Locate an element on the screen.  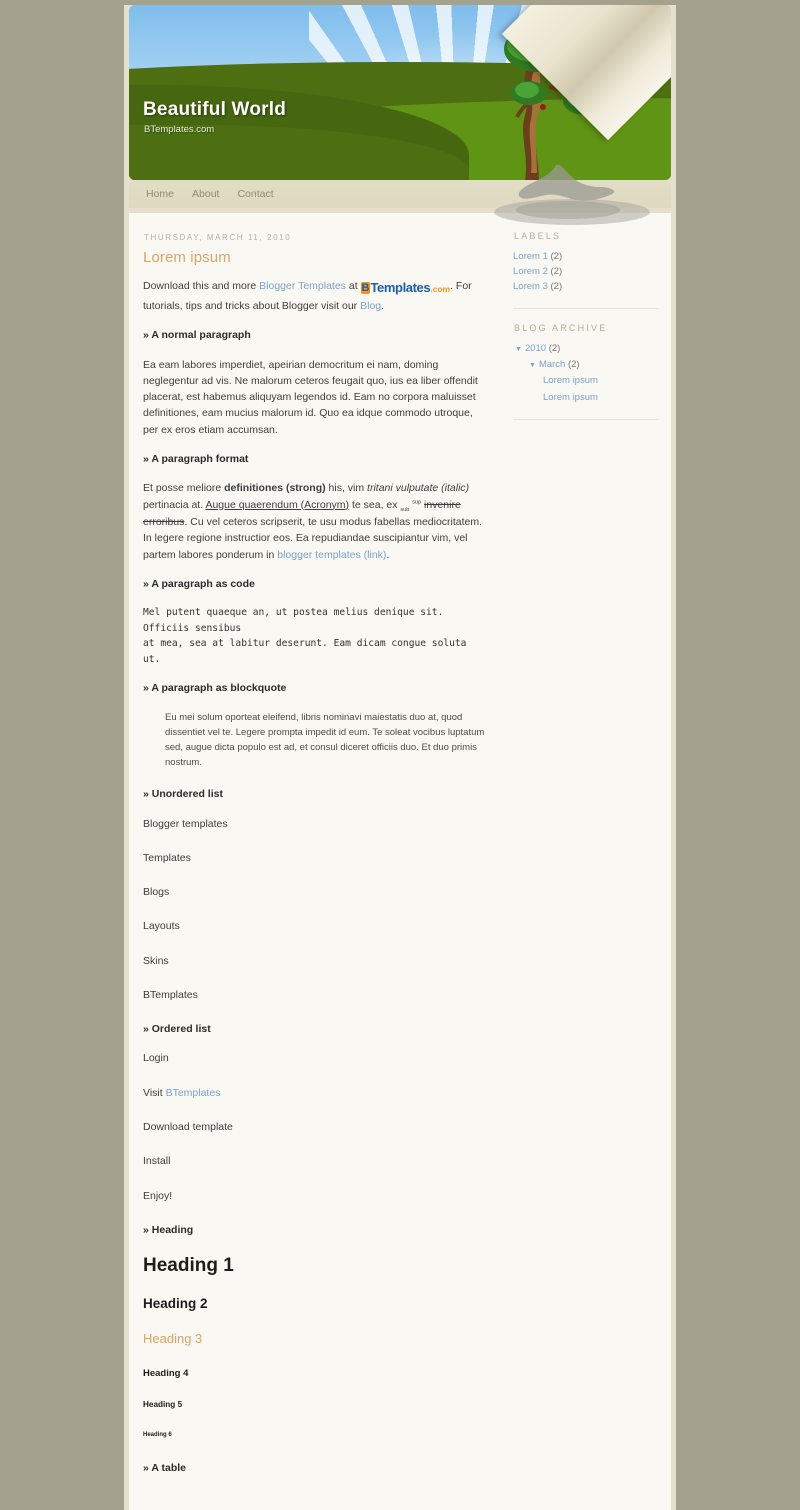
section-heading-label: A table is located at coordinates (168, 1468).